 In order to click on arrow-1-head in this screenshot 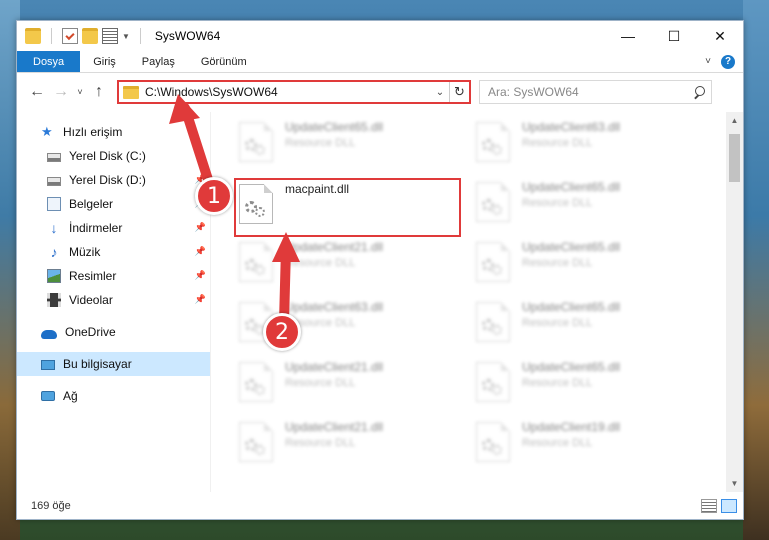, I will do `click(184, 109)`.